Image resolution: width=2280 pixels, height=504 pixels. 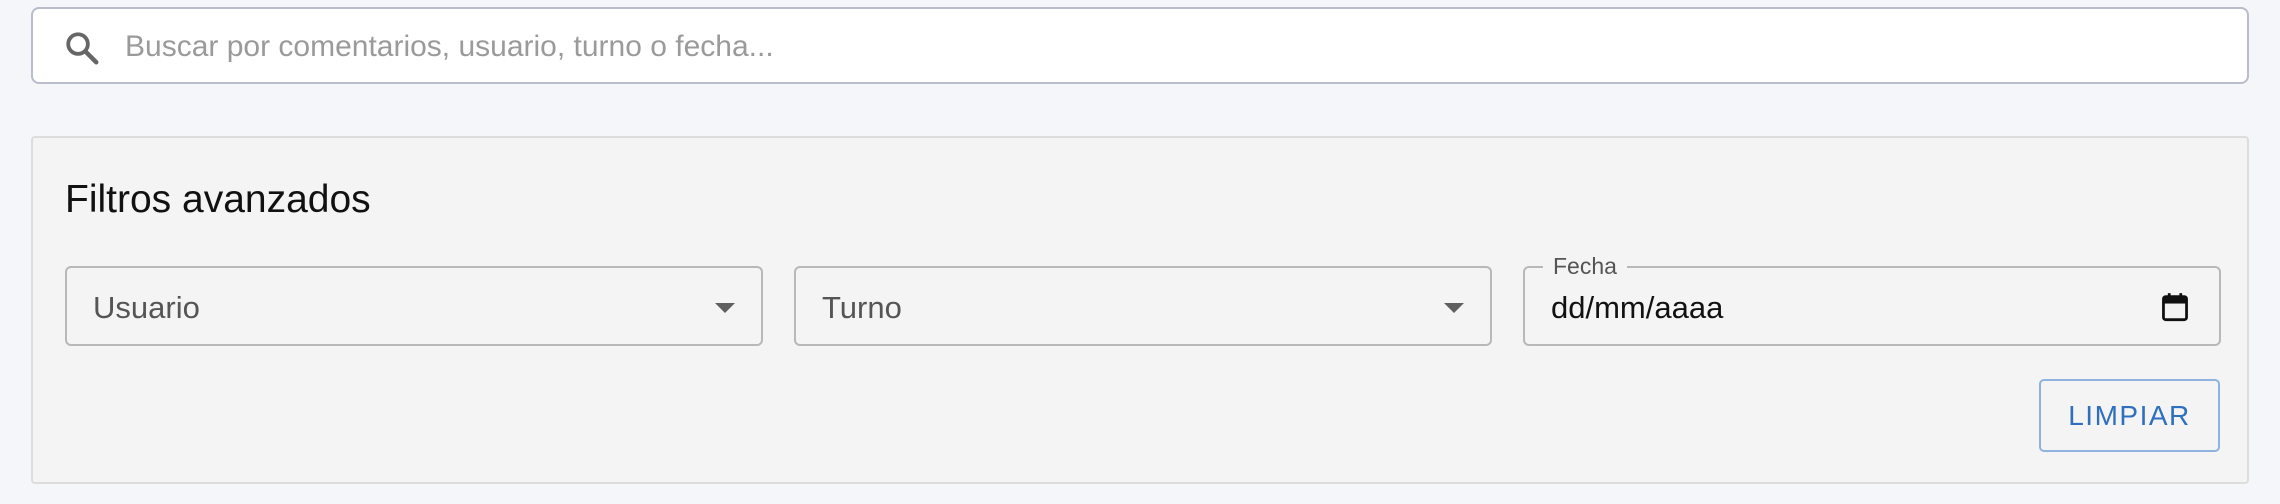 I want to click on search-icon, so click(x=82, y=48).